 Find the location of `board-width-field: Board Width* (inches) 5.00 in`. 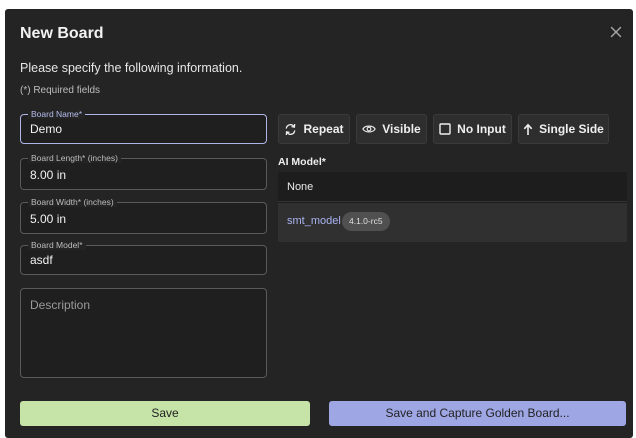

board-width-field: Board Width* (inches) 5.00 in is located at coordinates (143, 215).